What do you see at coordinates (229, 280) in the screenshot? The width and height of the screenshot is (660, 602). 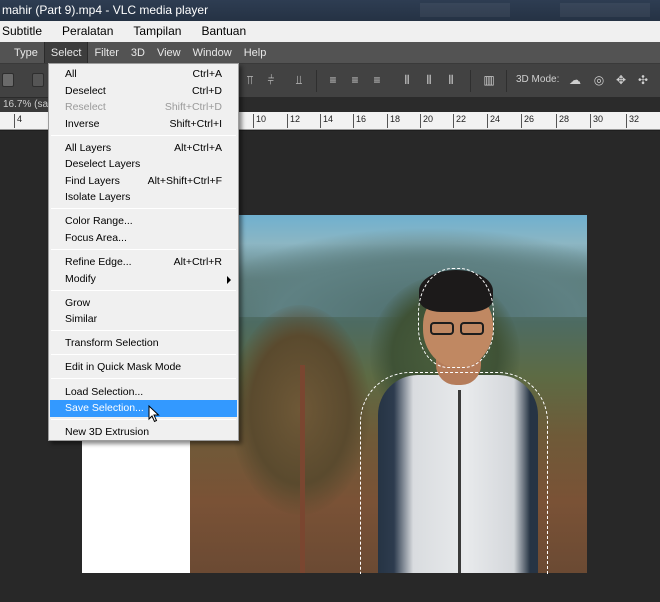 I see `submenu-arrow-icon` at bounding box center [229, 280].